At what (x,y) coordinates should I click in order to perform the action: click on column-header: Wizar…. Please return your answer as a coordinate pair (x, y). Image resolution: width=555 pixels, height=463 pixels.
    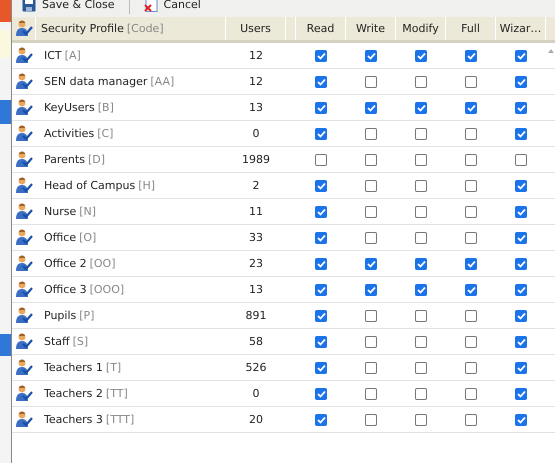
    Looking at the image, I should click on (521, 28).